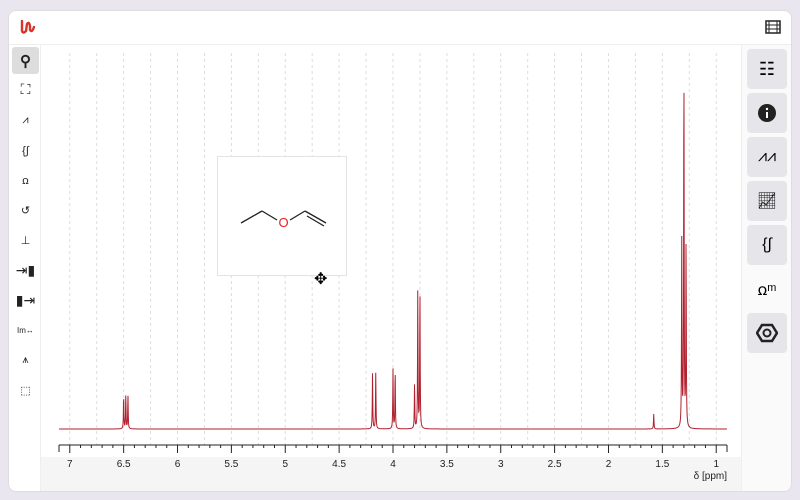 This screenshot has width=800, height=500. Describe the element at coordinates (124, 464) in the screenshot. I see `x-tick-label: 6.5` at that location.